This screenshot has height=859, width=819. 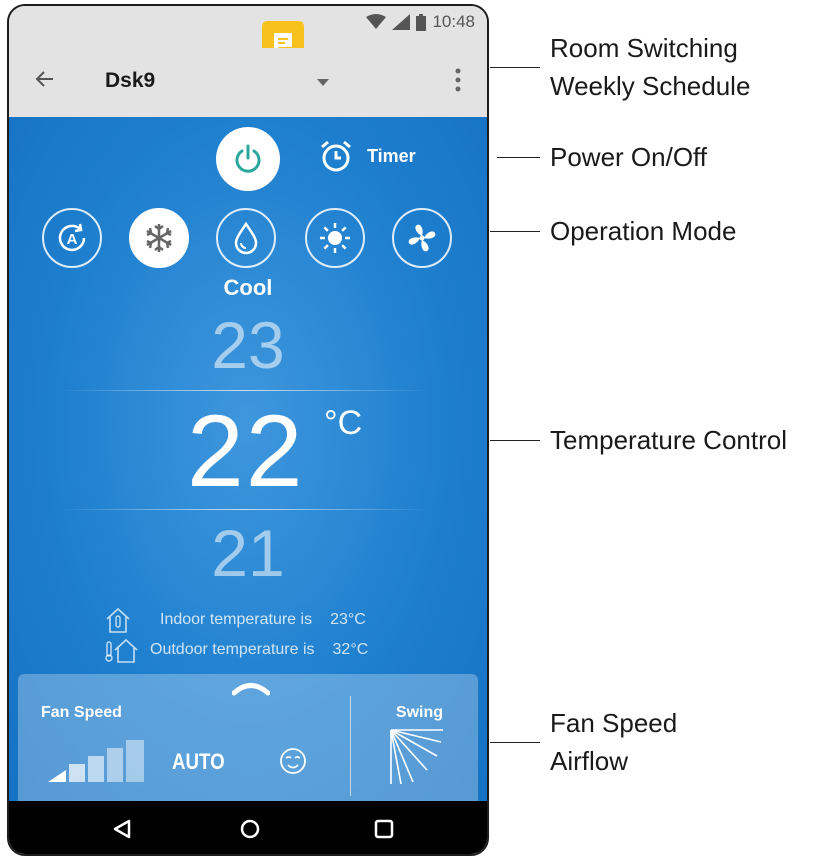 I want to click on auto-mode-icon: A, so click(x=72, y=237).